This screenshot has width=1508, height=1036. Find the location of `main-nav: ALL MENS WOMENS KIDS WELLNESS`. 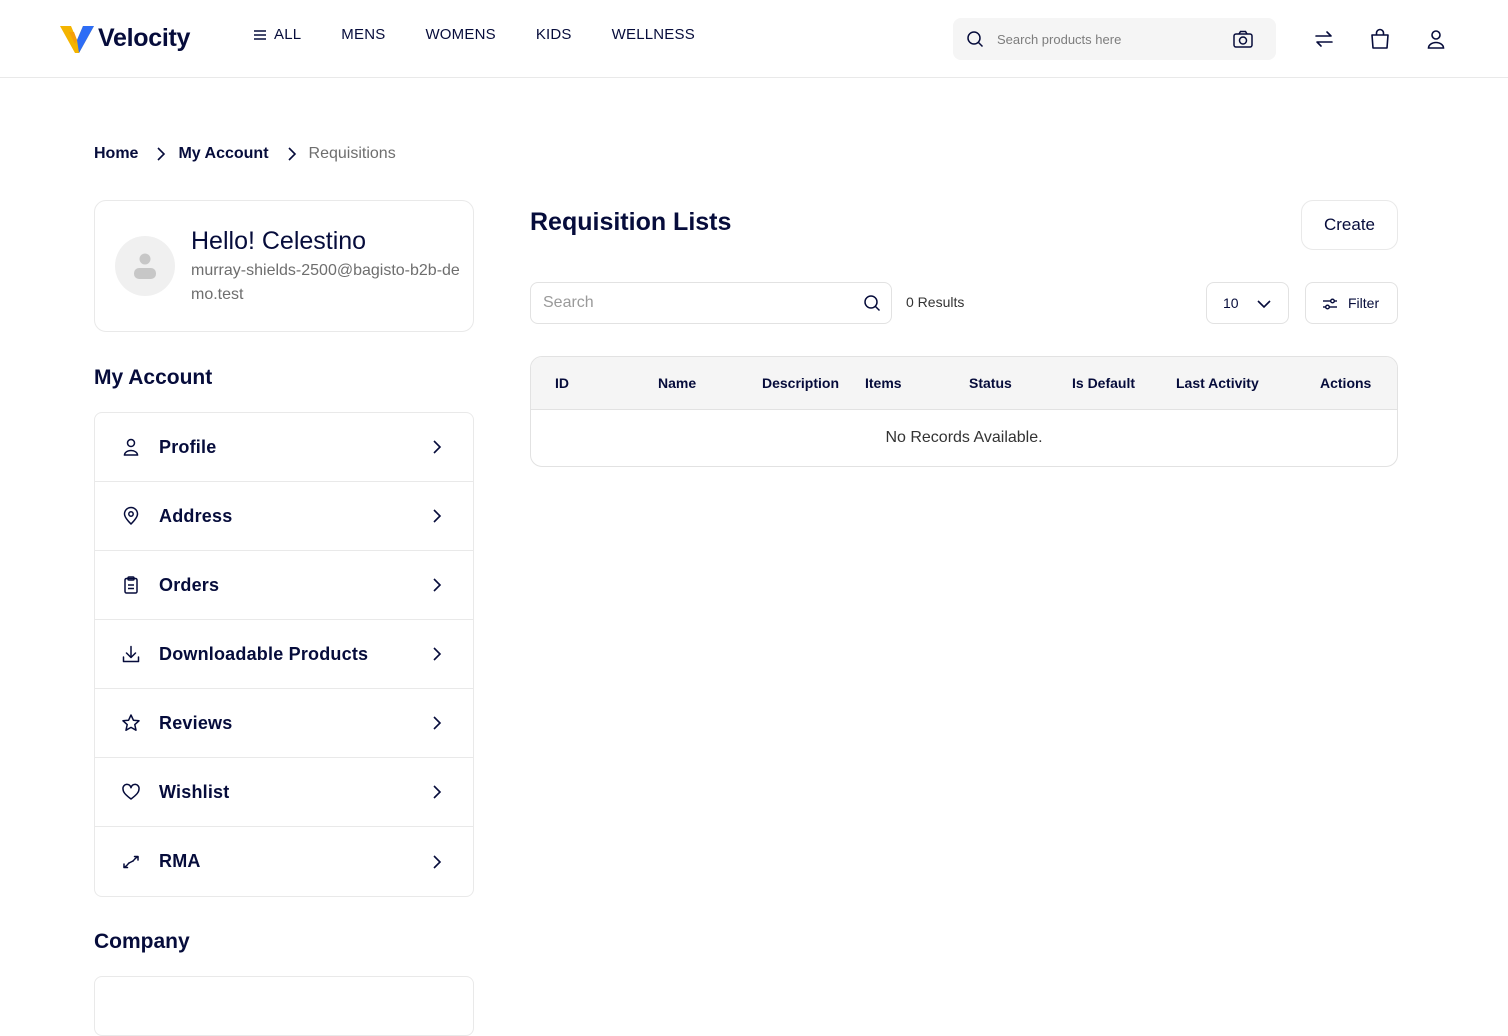

main-nav: ALL MENS WOMENS KIDS WELLNESS is located at coordinates (493, 34).